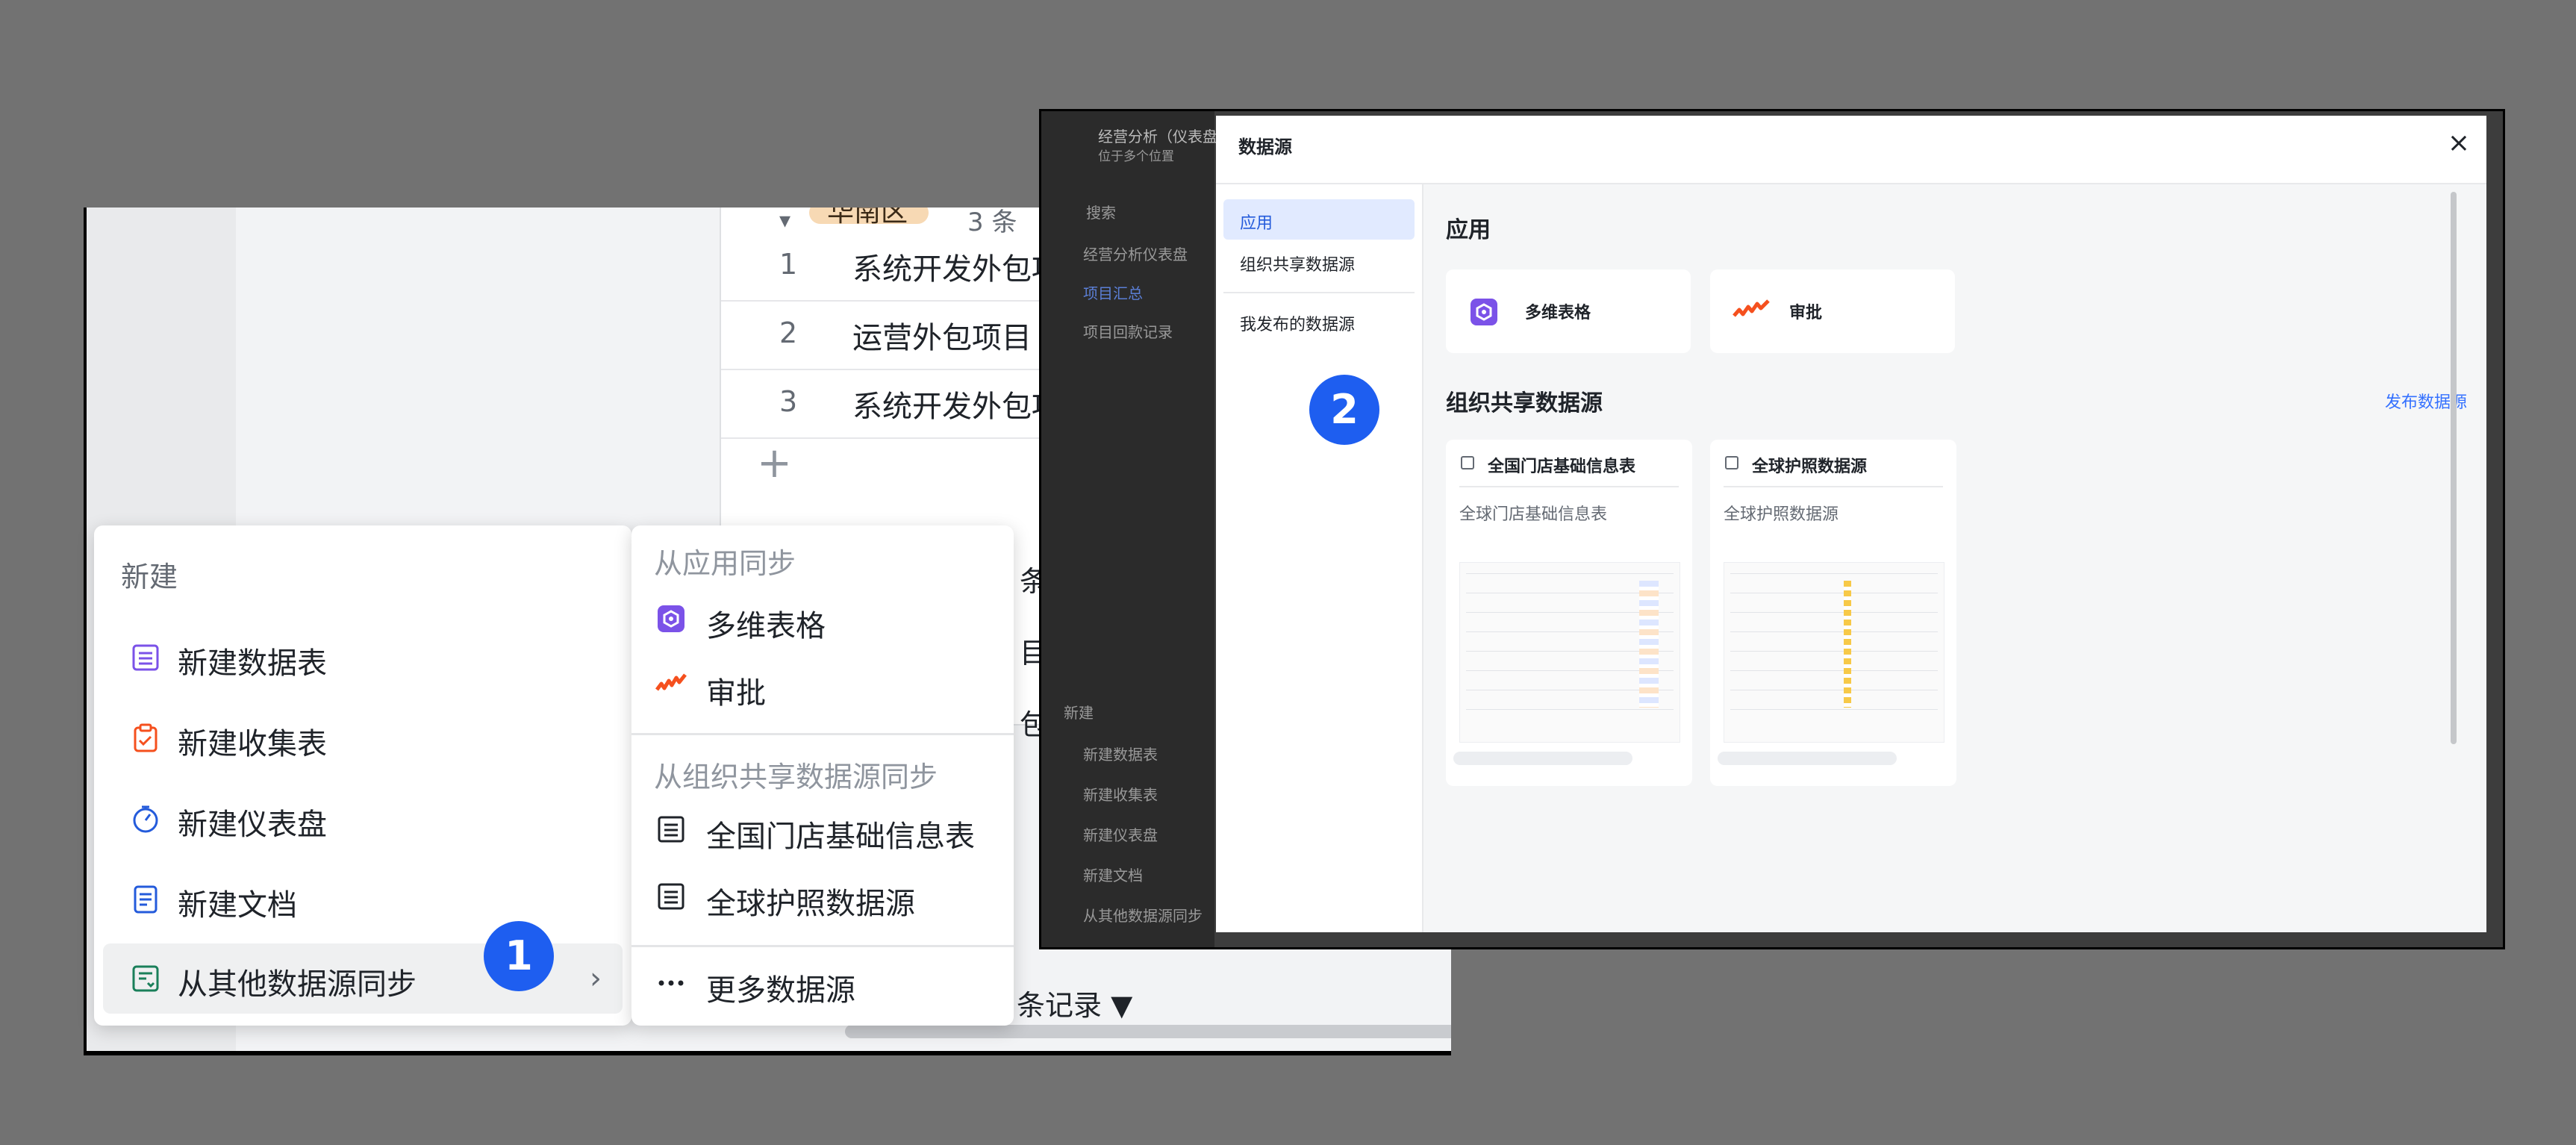  I want to click on menu-item-label: 新建仪表盘, so click(252, 825).